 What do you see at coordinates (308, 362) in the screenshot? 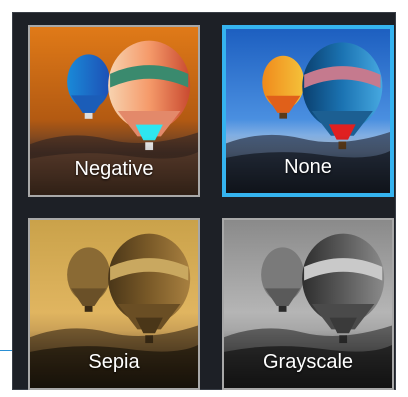
I see `filter-label-grayscale: Grayscale` at bounding box center [308, 362].